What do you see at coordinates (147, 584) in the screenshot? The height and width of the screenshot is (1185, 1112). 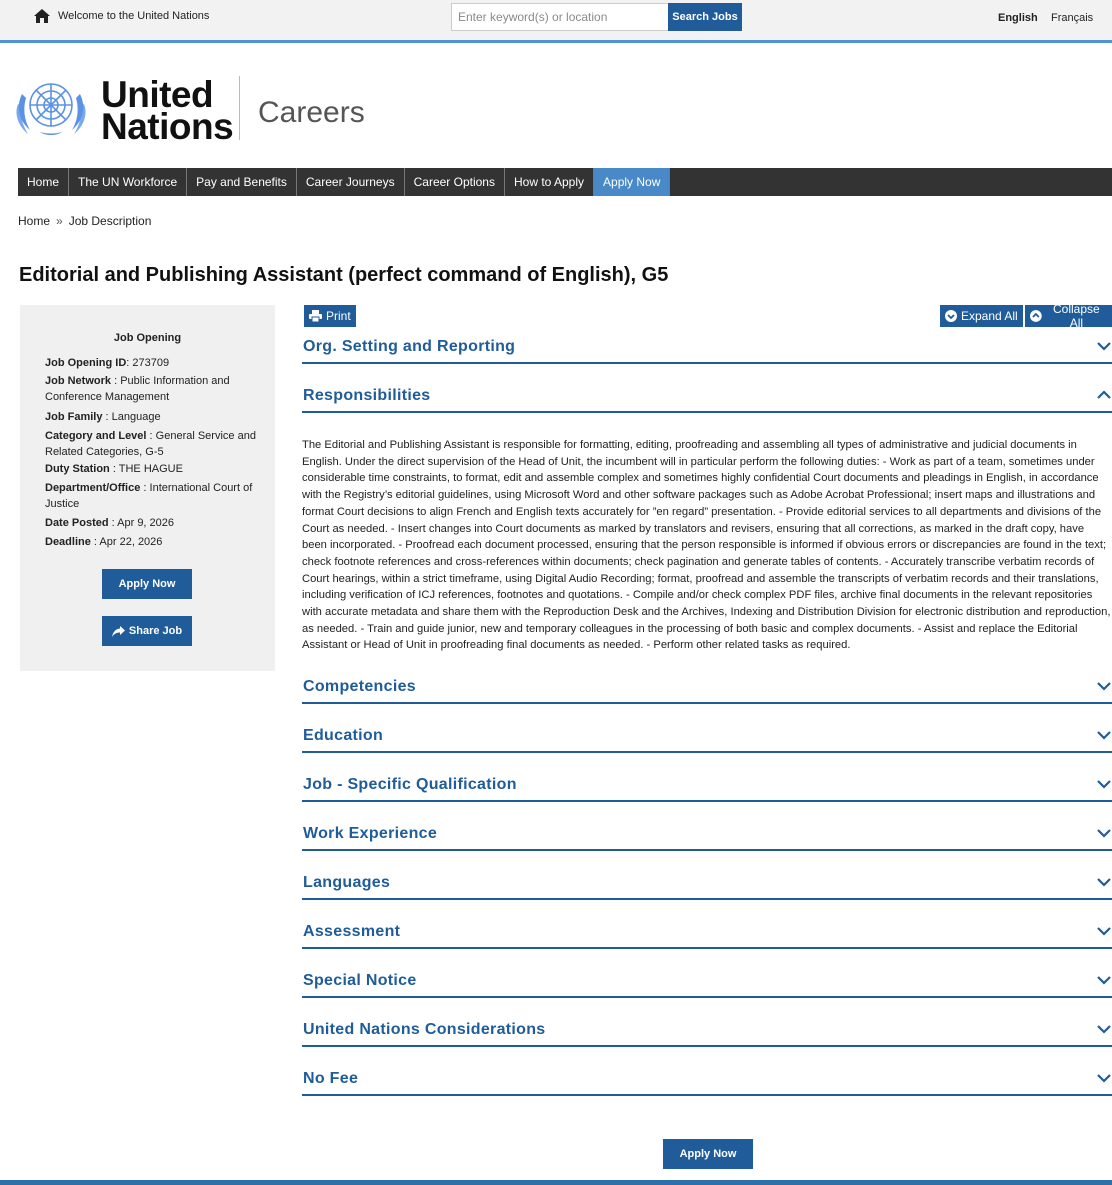 I see `apply-now-button: Apply Now` at bounding box center [147, 584].